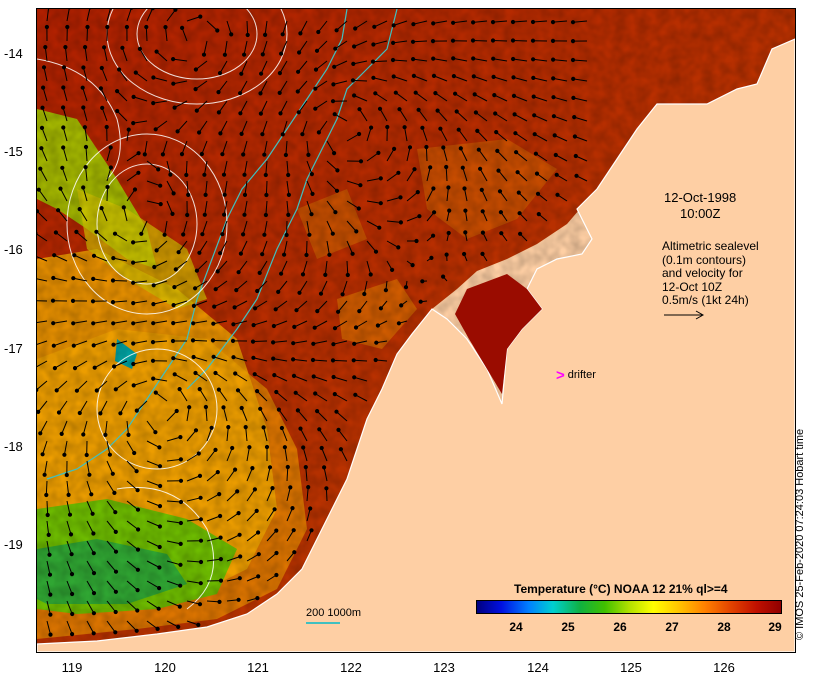 The image size is (820, 680). Describe the element at coordinates (165, 667) in the screenshot. I see `lon-tick-label: 120` at that location.